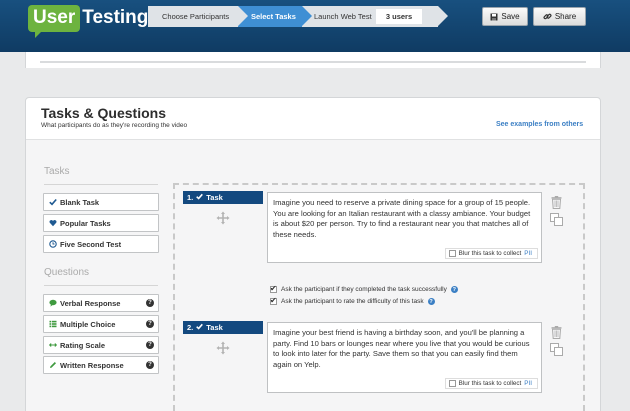 The height and width of the screenshot is (411, 630). Describe the element at coordinates (399, 16) in the screenshot. I see `users-count-badge: 3 users` at that location.